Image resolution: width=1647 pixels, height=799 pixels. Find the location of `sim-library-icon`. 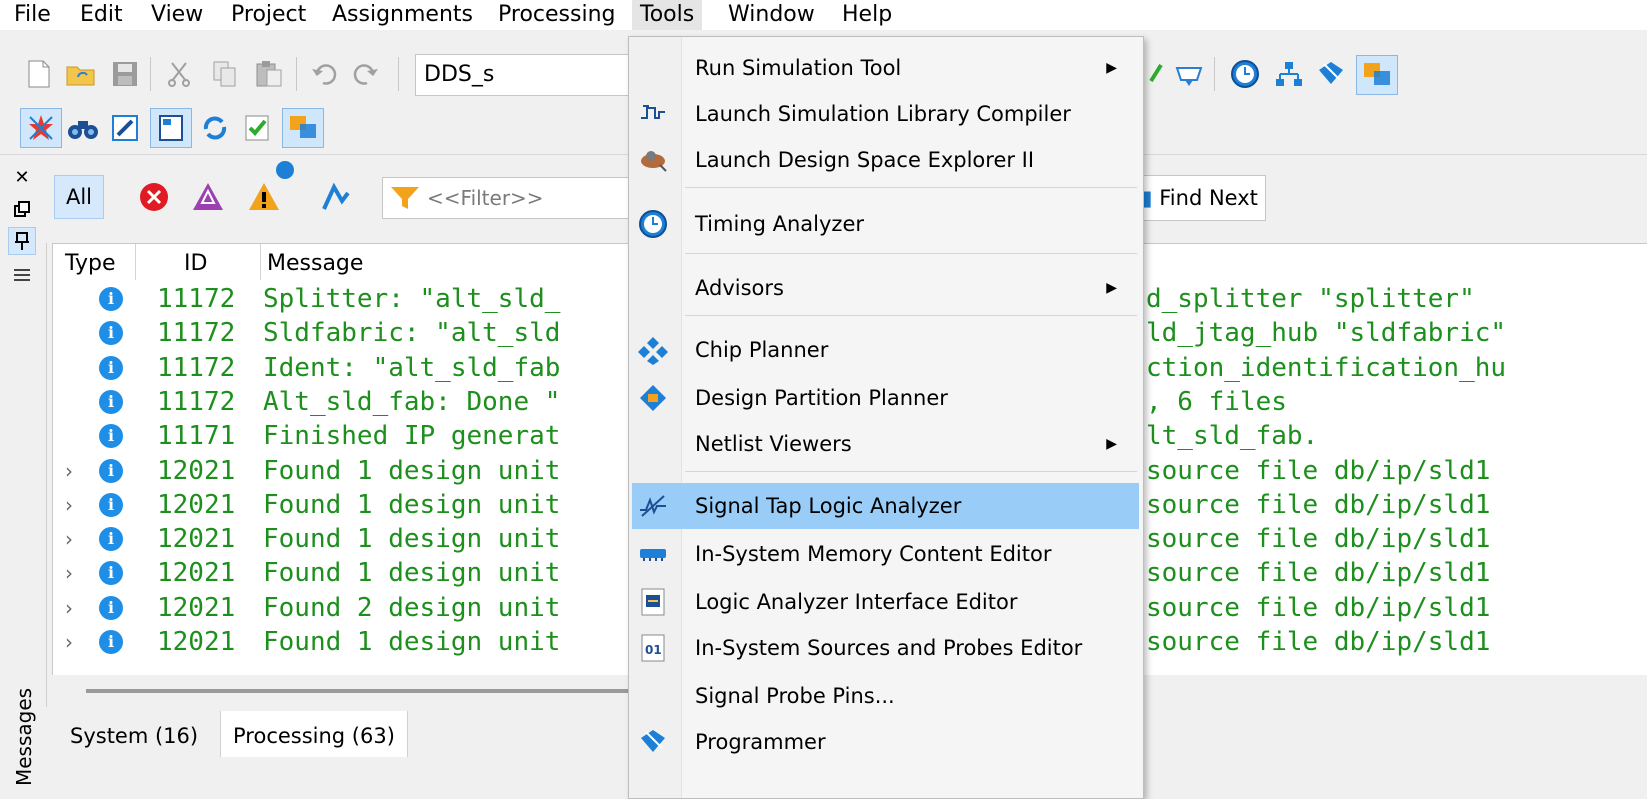

sim-library-icon is located at coordinates (653, 114).